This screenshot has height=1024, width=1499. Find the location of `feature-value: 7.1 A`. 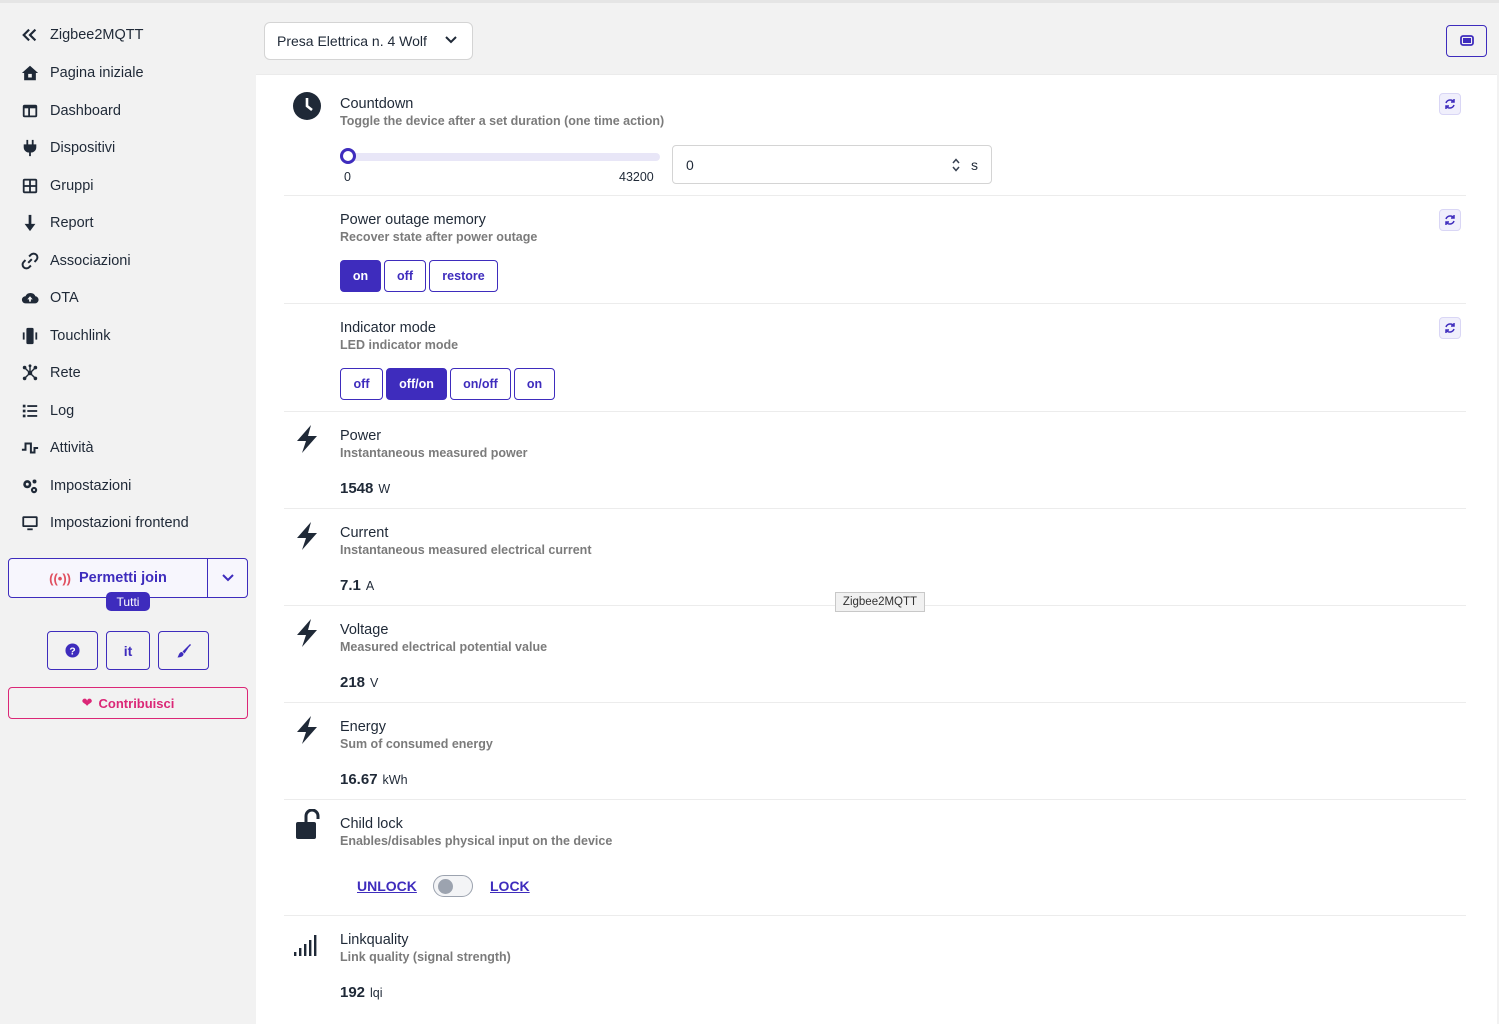

feature-value: 7.1 A is located at coordinates (357, 585).